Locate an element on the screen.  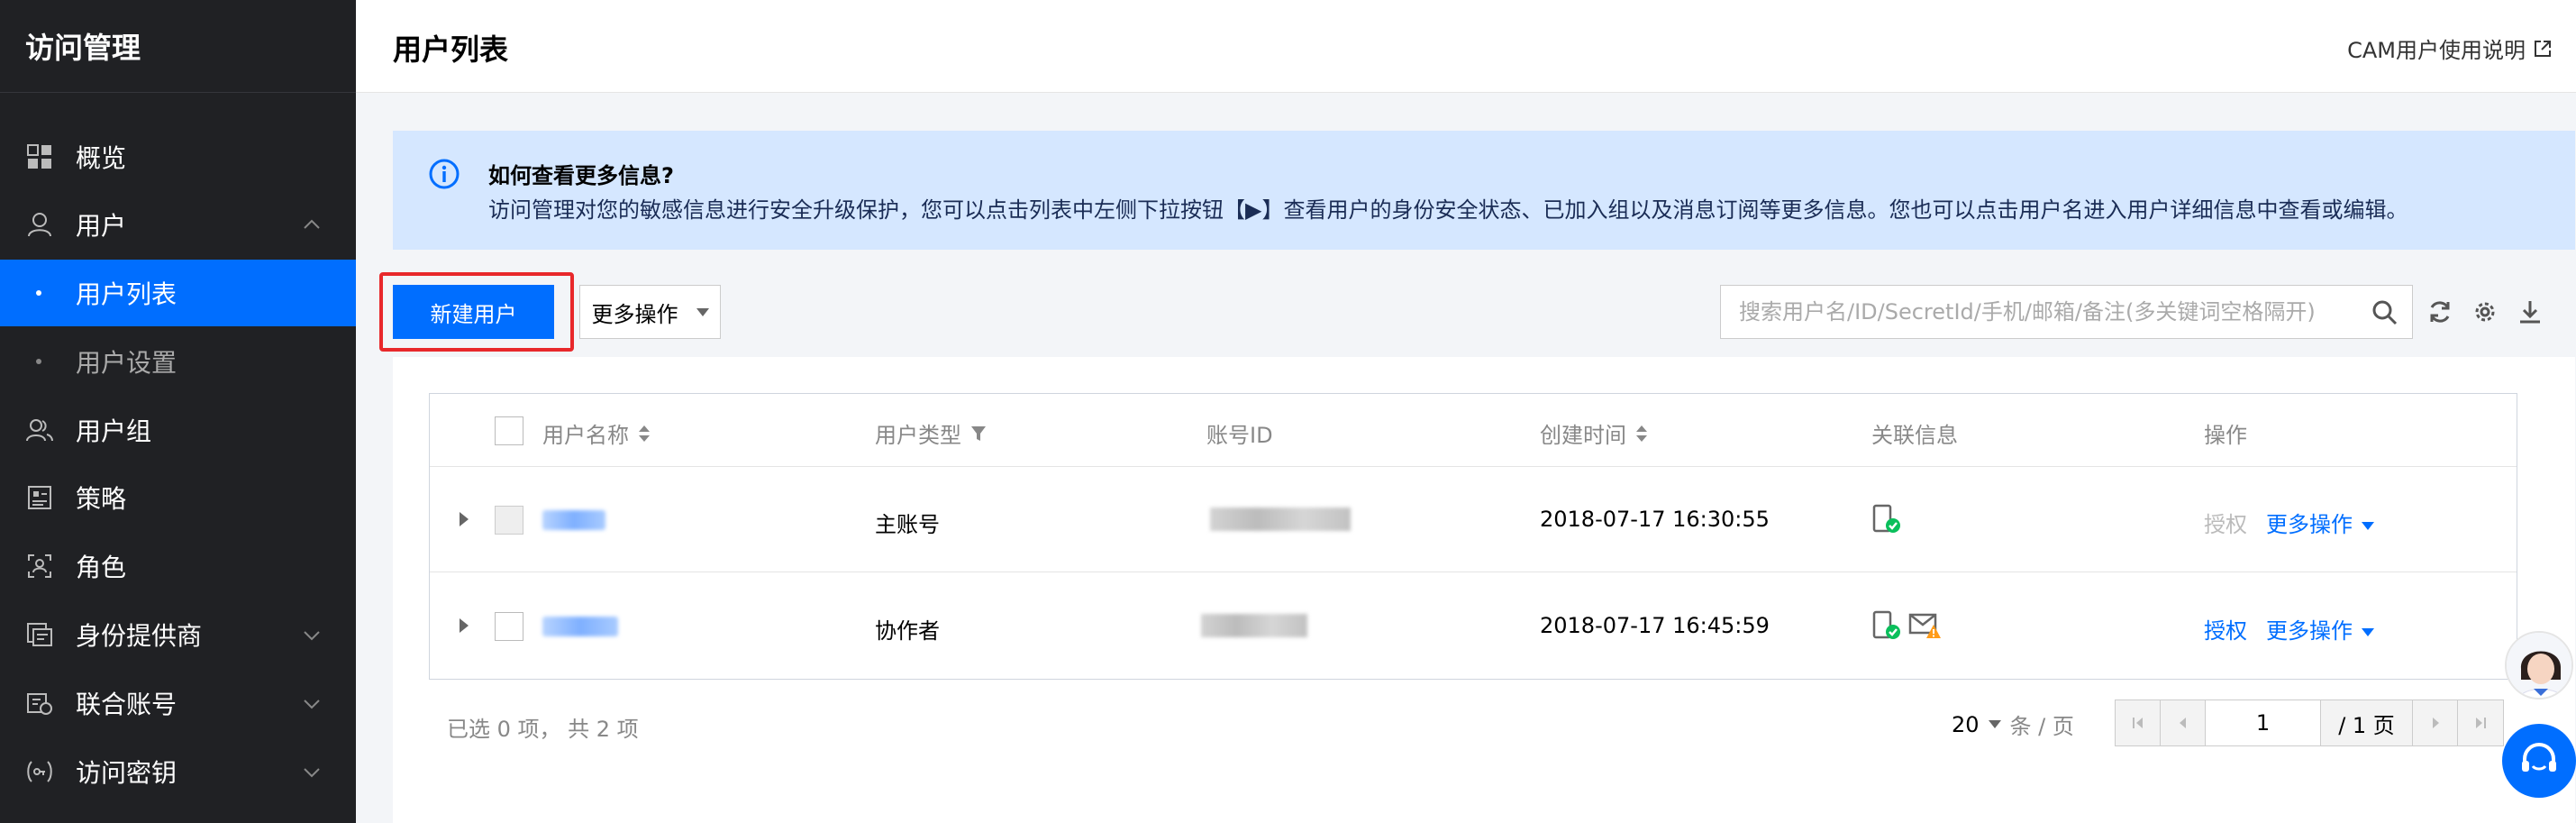
sidebar-item-label: 用户组 is located at coordinates (114, 431).